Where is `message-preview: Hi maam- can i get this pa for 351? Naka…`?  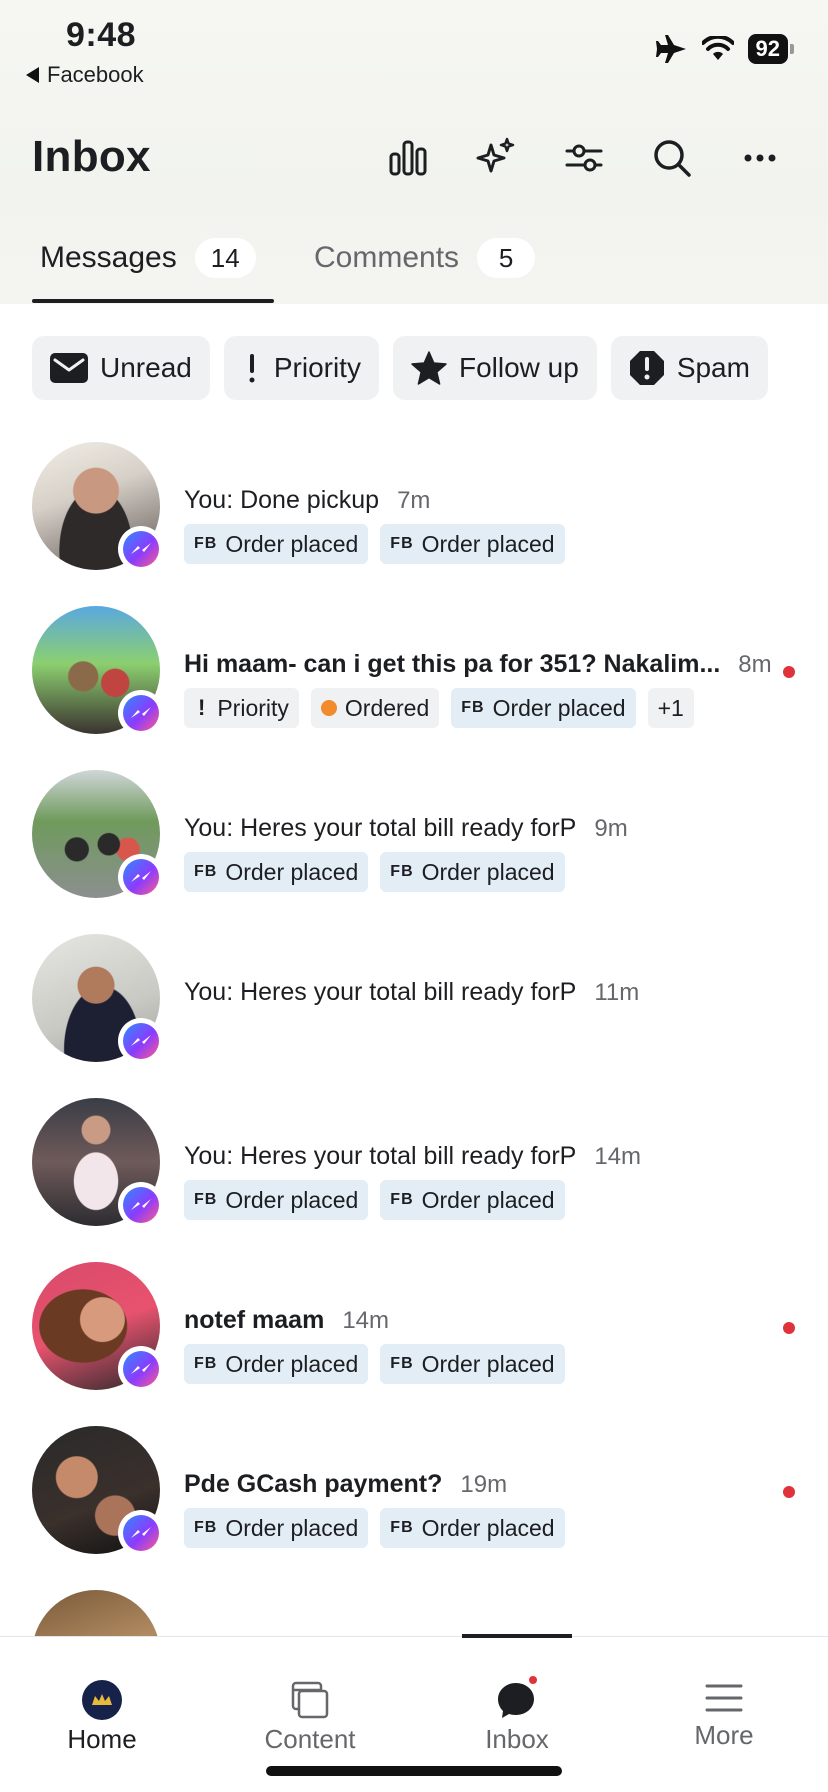 message-preview: Hi maam- can i get this pa for 351? Naka… is located at coordinates (478, 664).